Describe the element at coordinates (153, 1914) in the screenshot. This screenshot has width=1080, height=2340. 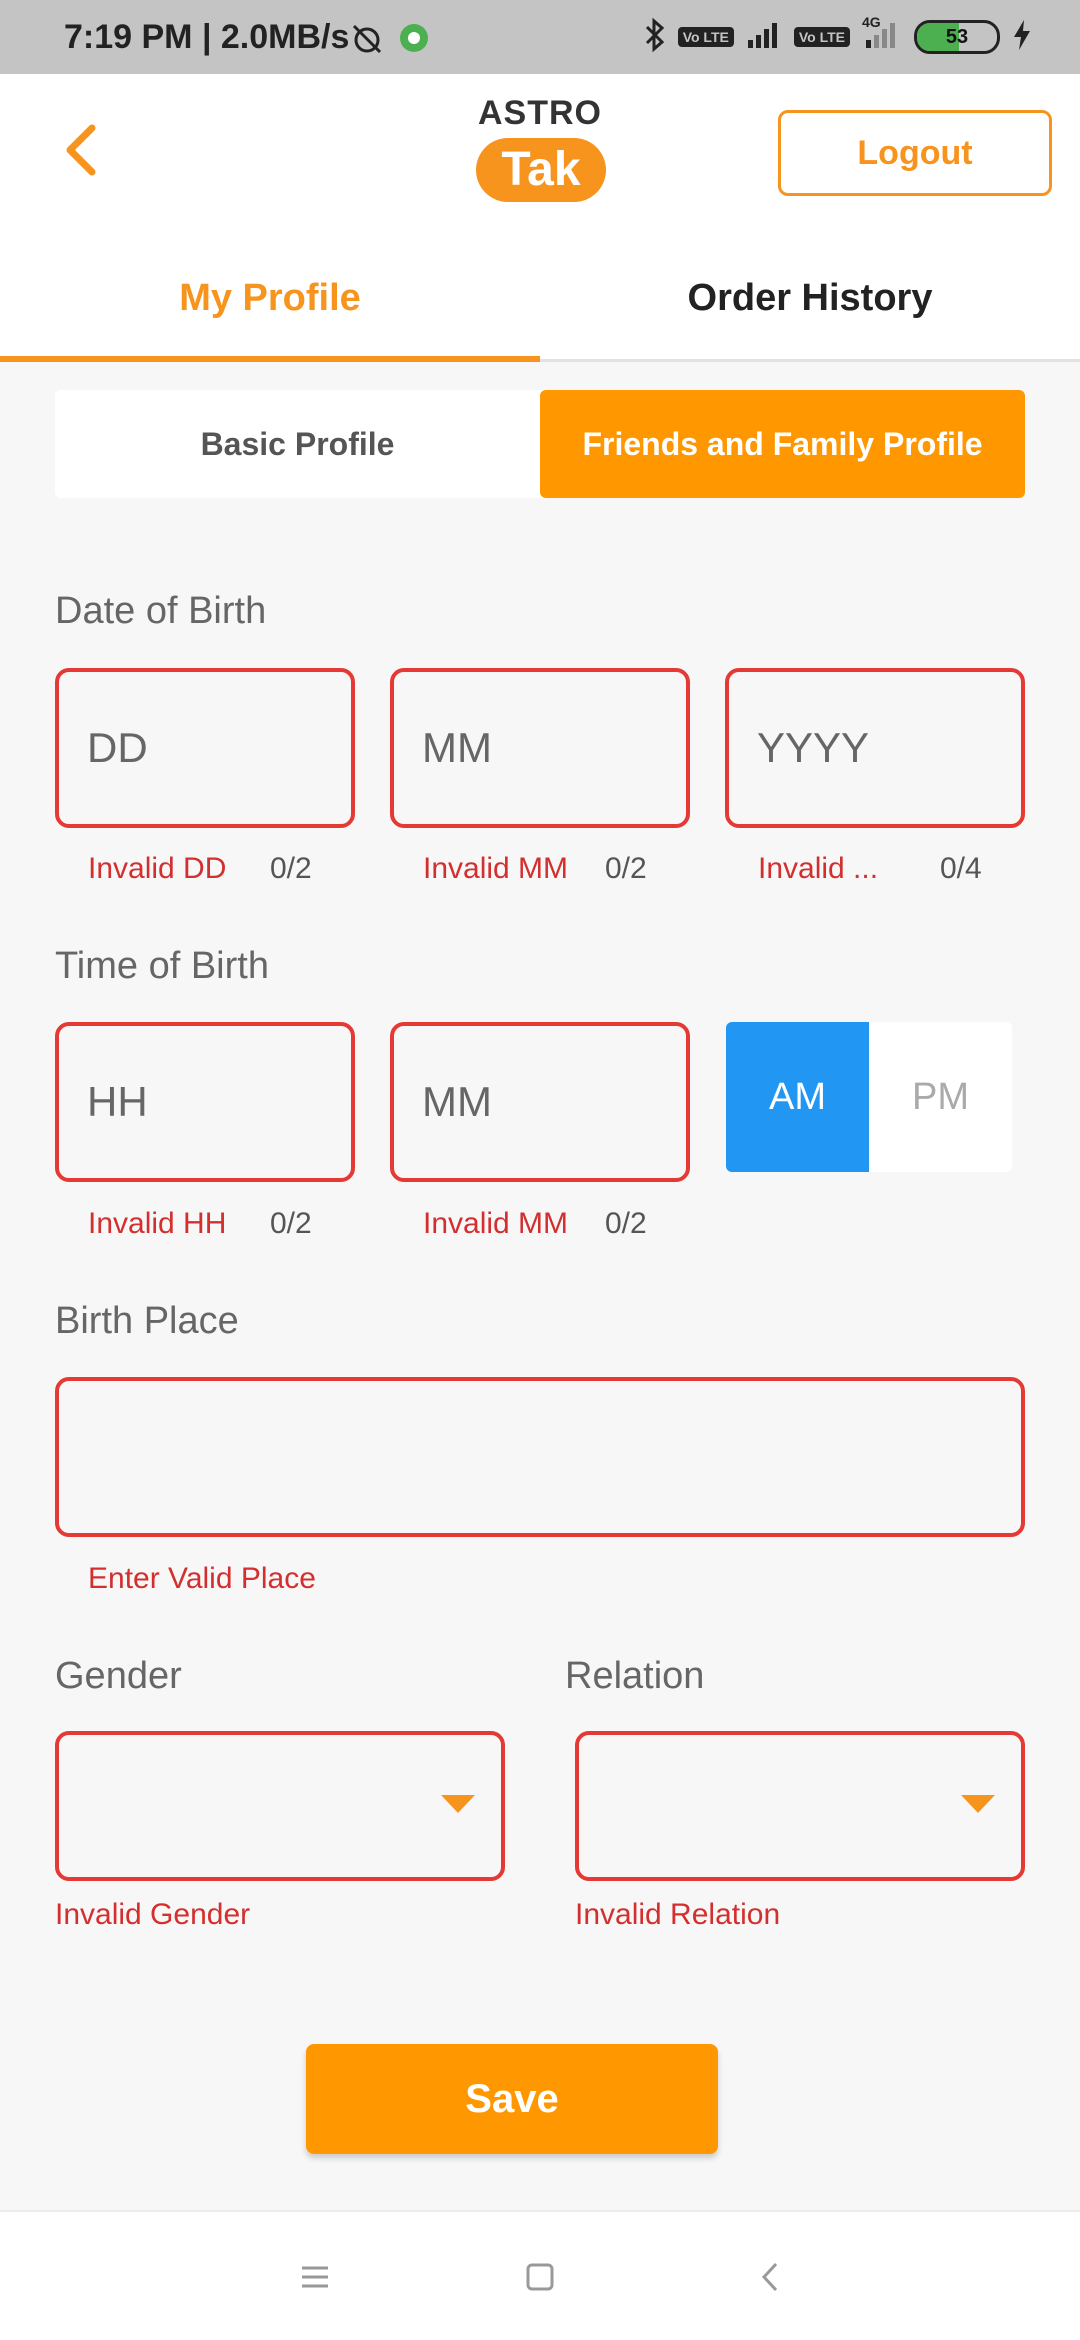
I see `gender-error: Invalid Gender` at that location.